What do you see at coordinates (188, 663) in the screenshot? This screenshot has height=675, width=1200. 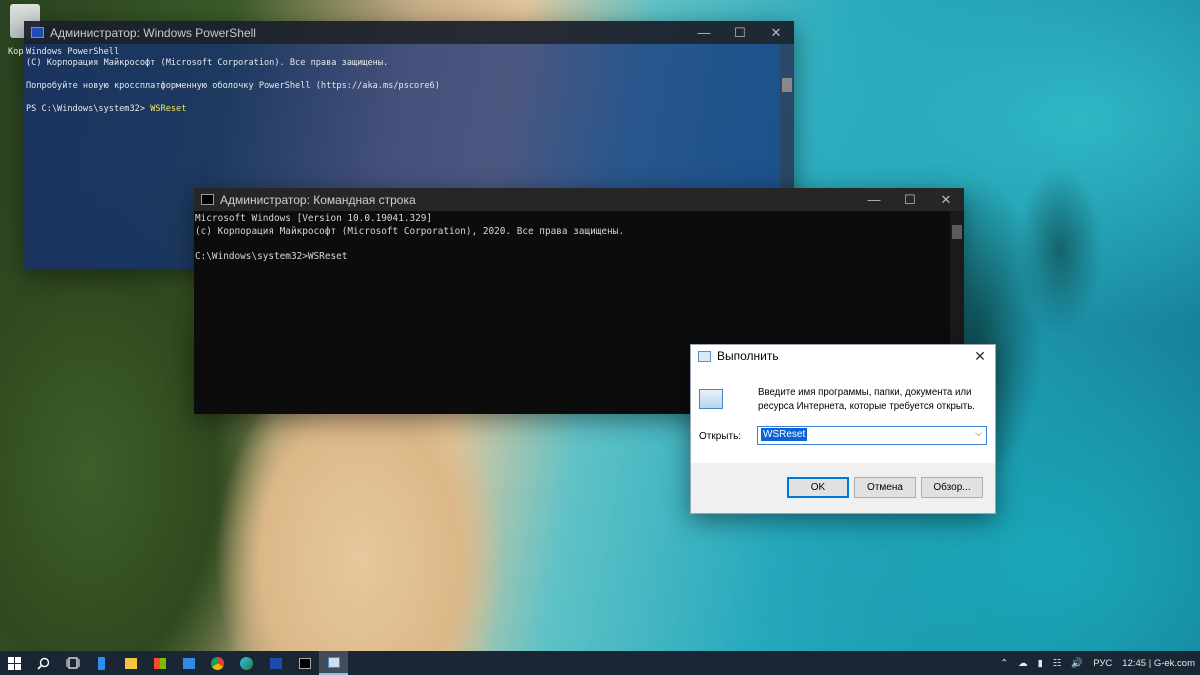 I see `mail-icon` at bounding box center [188, 663].